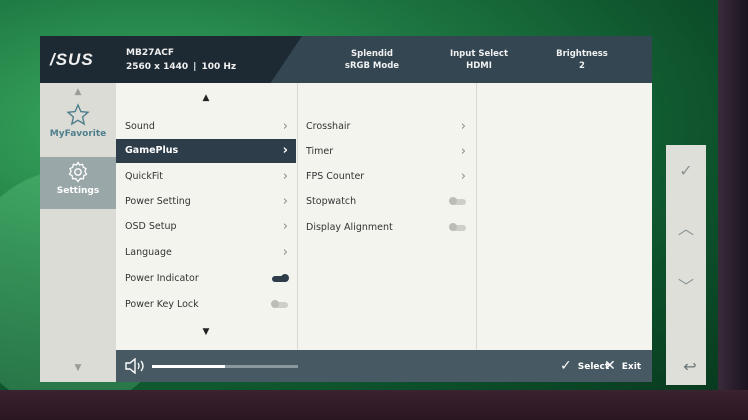 Image resolution: width=748 pixels, height=420 pixels. Describe the element at coordinates (372, 60) in the screenshot. I see `splendid-status: Splendid sRGB Mode` at that location.